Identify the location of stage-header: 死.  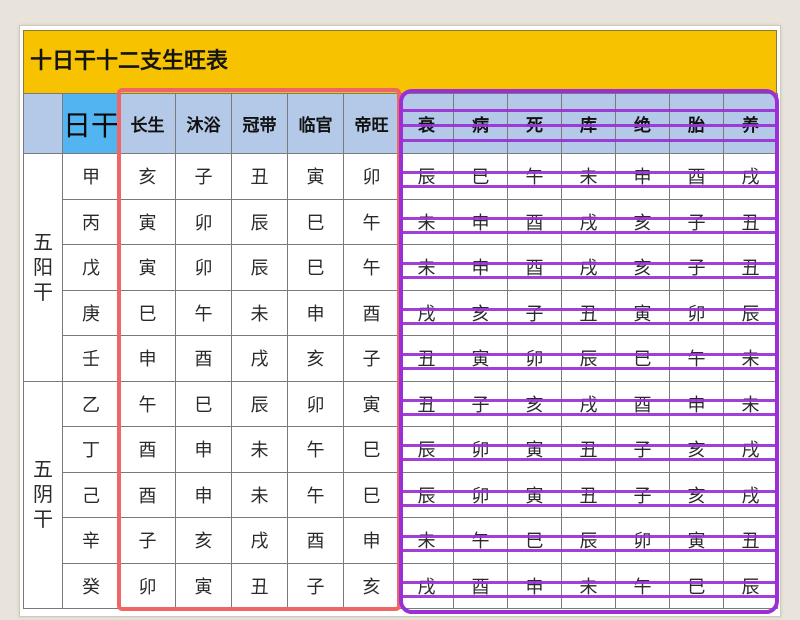
(534, 123).